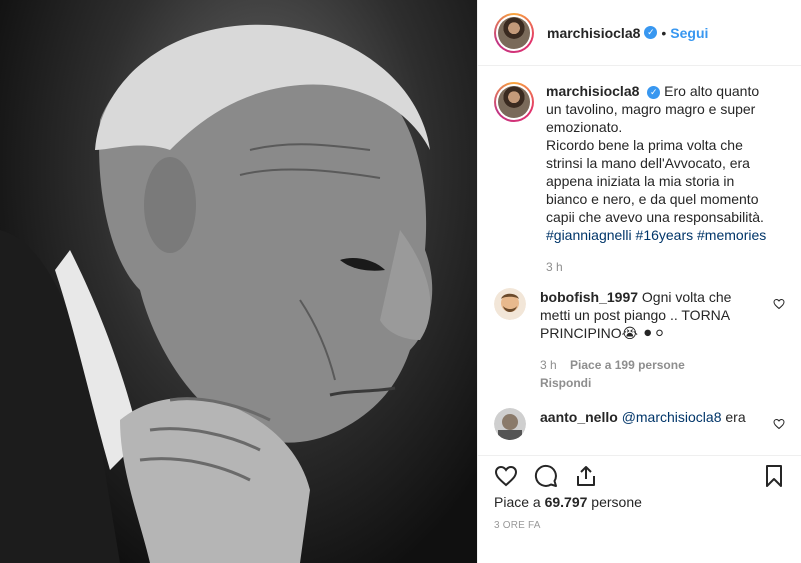 This screenshot has width=801, height=563. I want to click on likes-suffix: persone, so click(614, 502).